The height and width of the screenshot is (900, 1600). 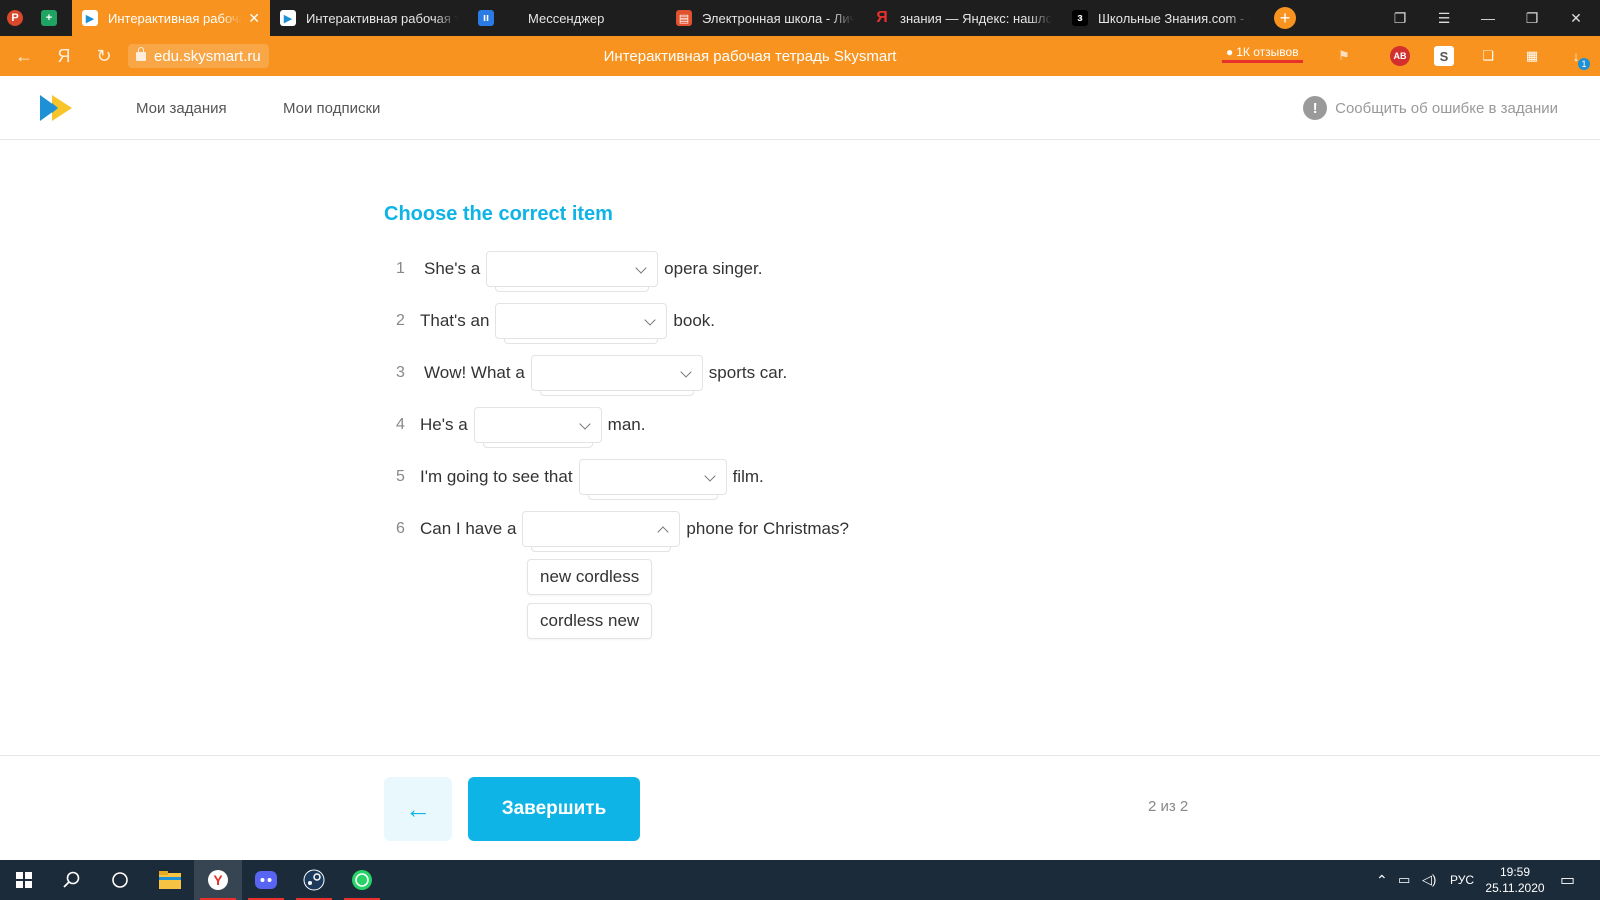 What do you see at coordinates (748, 476) in the screenshot?
I see `row-text-after: film.` at bounding box center [748, 476].